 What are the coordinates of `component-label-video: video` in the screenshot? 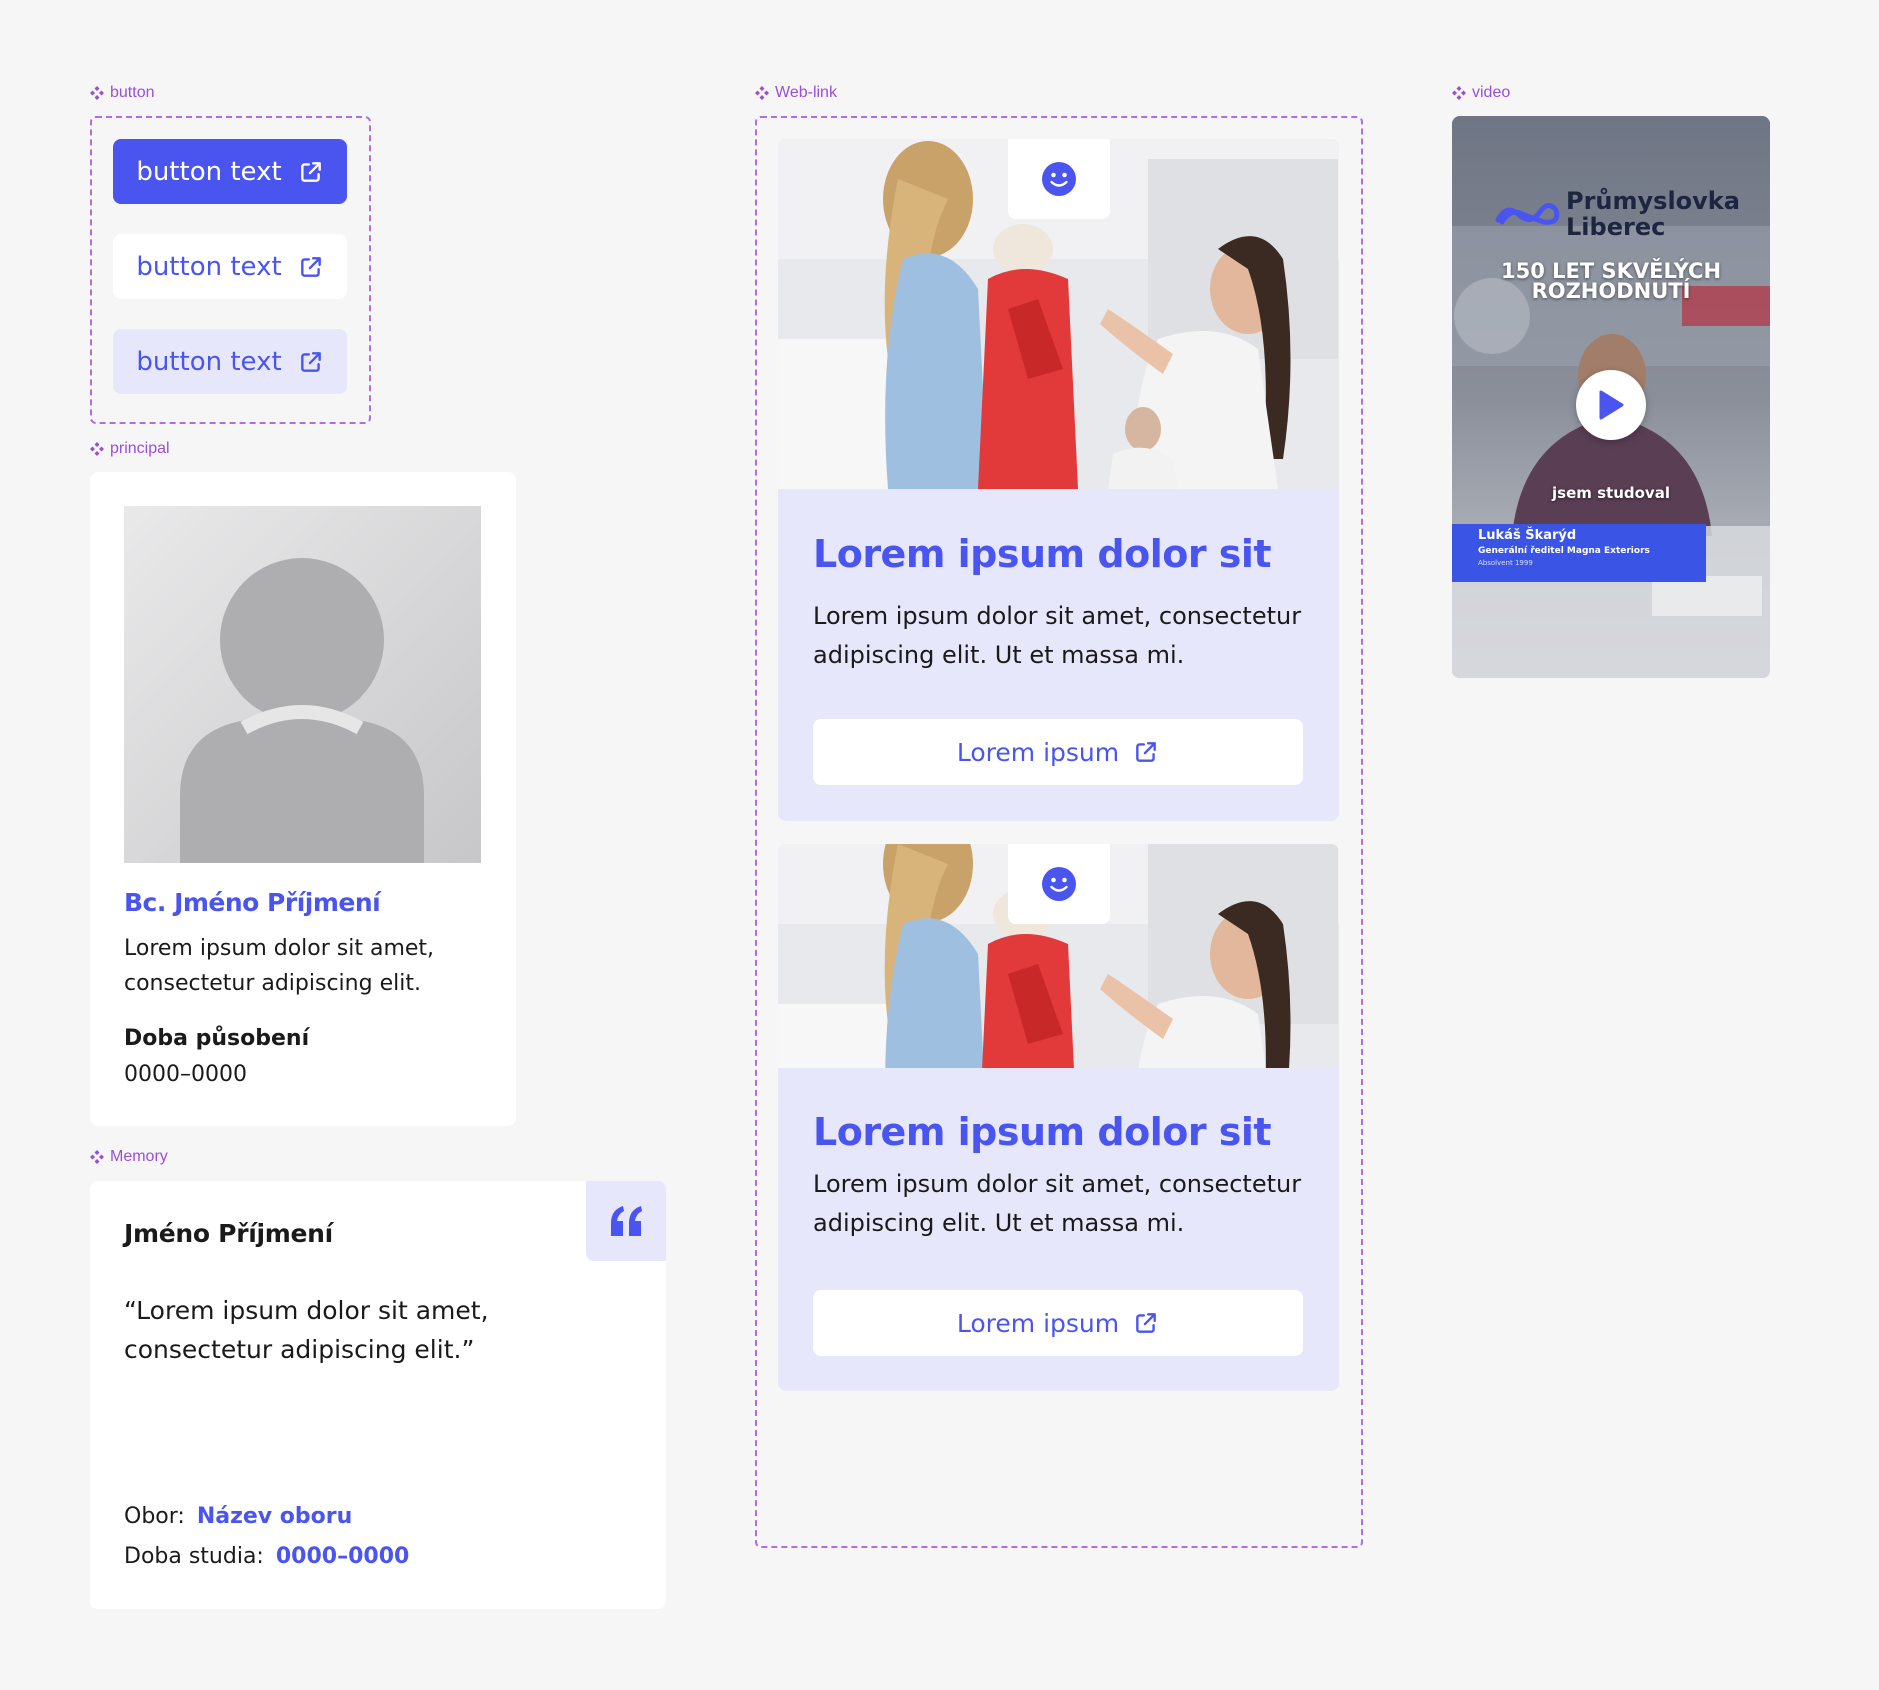 It's located at (1481, 93).